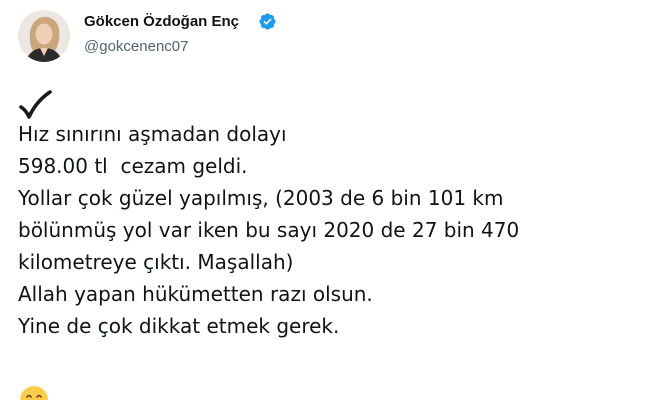  What do you see at coordinates (179, 326) in the screenshot?
I see `tweet-line: Yine de çok dikkat etmek gerek.` at bounding box center [179, 326].